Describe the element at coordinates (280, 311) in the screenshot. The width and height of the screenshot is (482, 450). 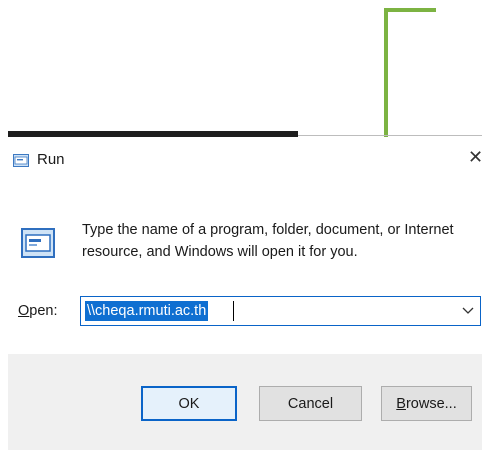
I see `open-combobox: \\cheqa.rmuti.ac.th` at that location.